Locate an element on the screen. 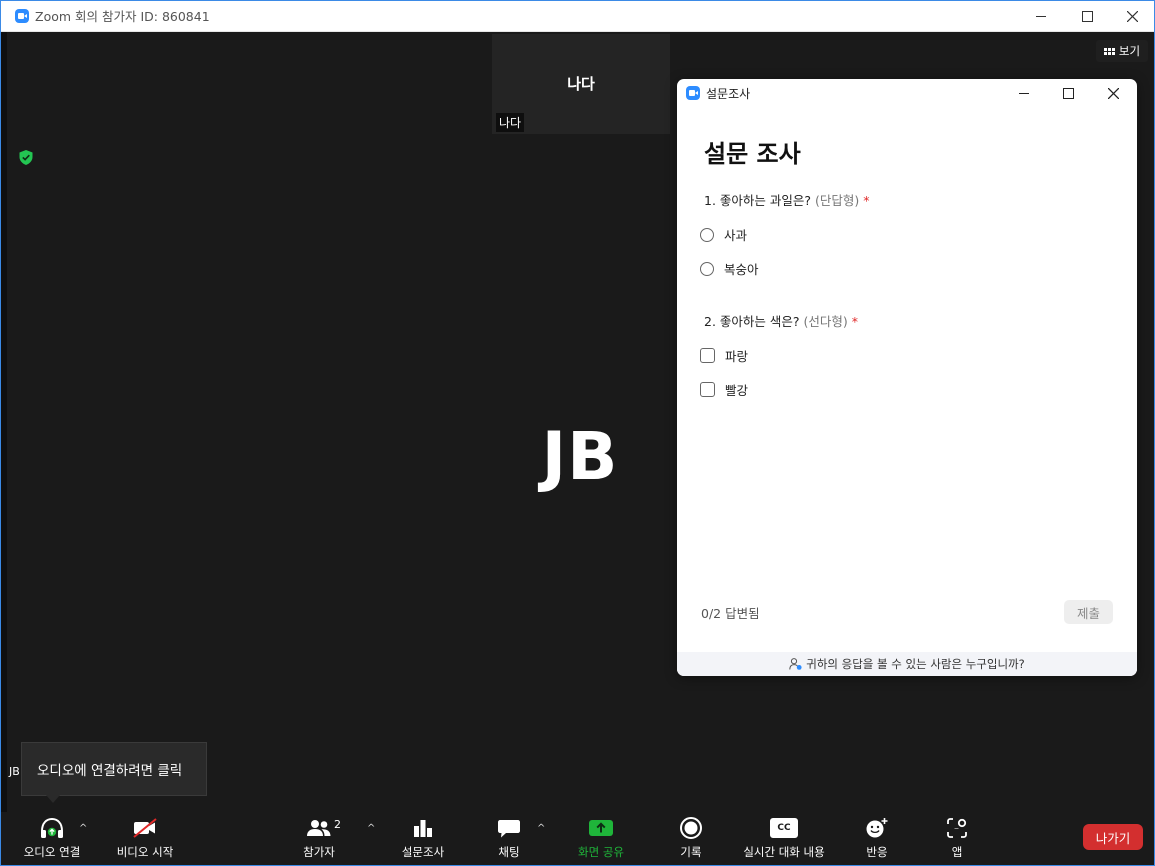  headphones-icon is located at coordinates (52, 828).